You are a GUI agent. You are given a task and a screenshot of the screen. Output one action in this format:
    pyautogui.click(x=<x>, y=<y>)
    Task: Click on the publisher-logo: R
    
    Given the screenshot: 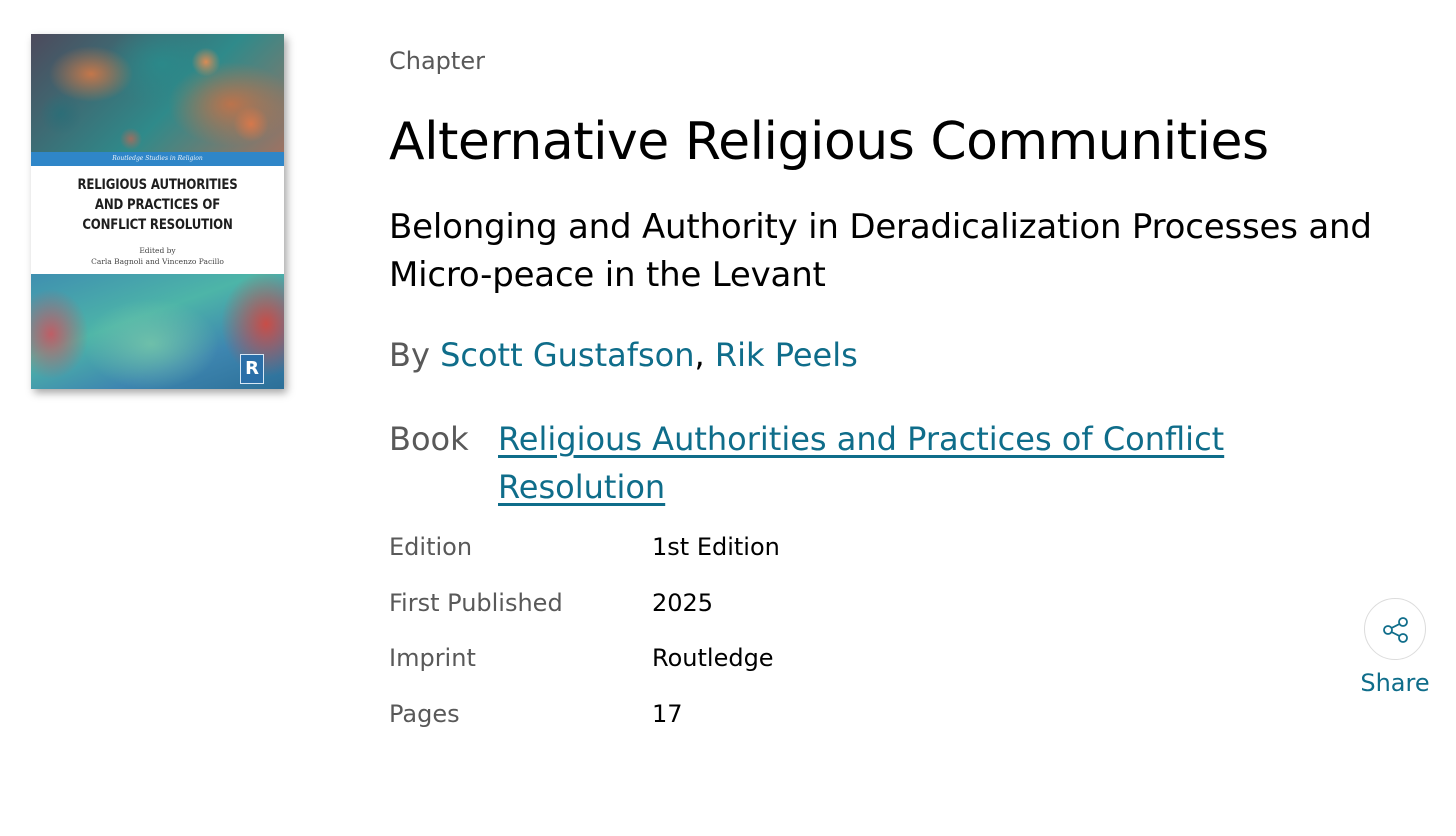 What is the action you would take?
    pyautogui.click(x=252, y=369)
    